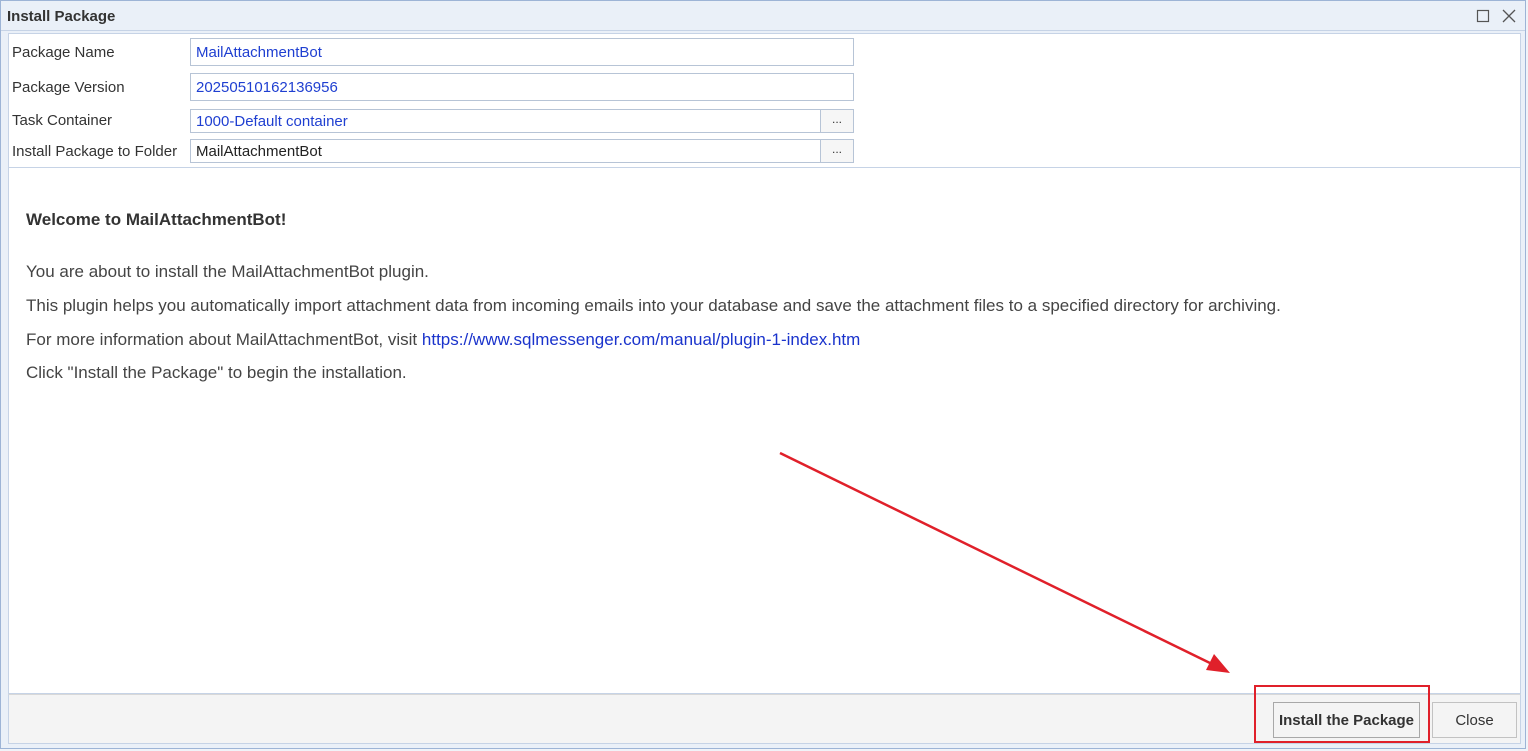 Image resolution: width=1528 pixels, height=751 pixels. Describe the element at coordinates (156, 219) in the screenshot. I see `welcome-heading: Welcome to MailAttachmentBot!` at that location.